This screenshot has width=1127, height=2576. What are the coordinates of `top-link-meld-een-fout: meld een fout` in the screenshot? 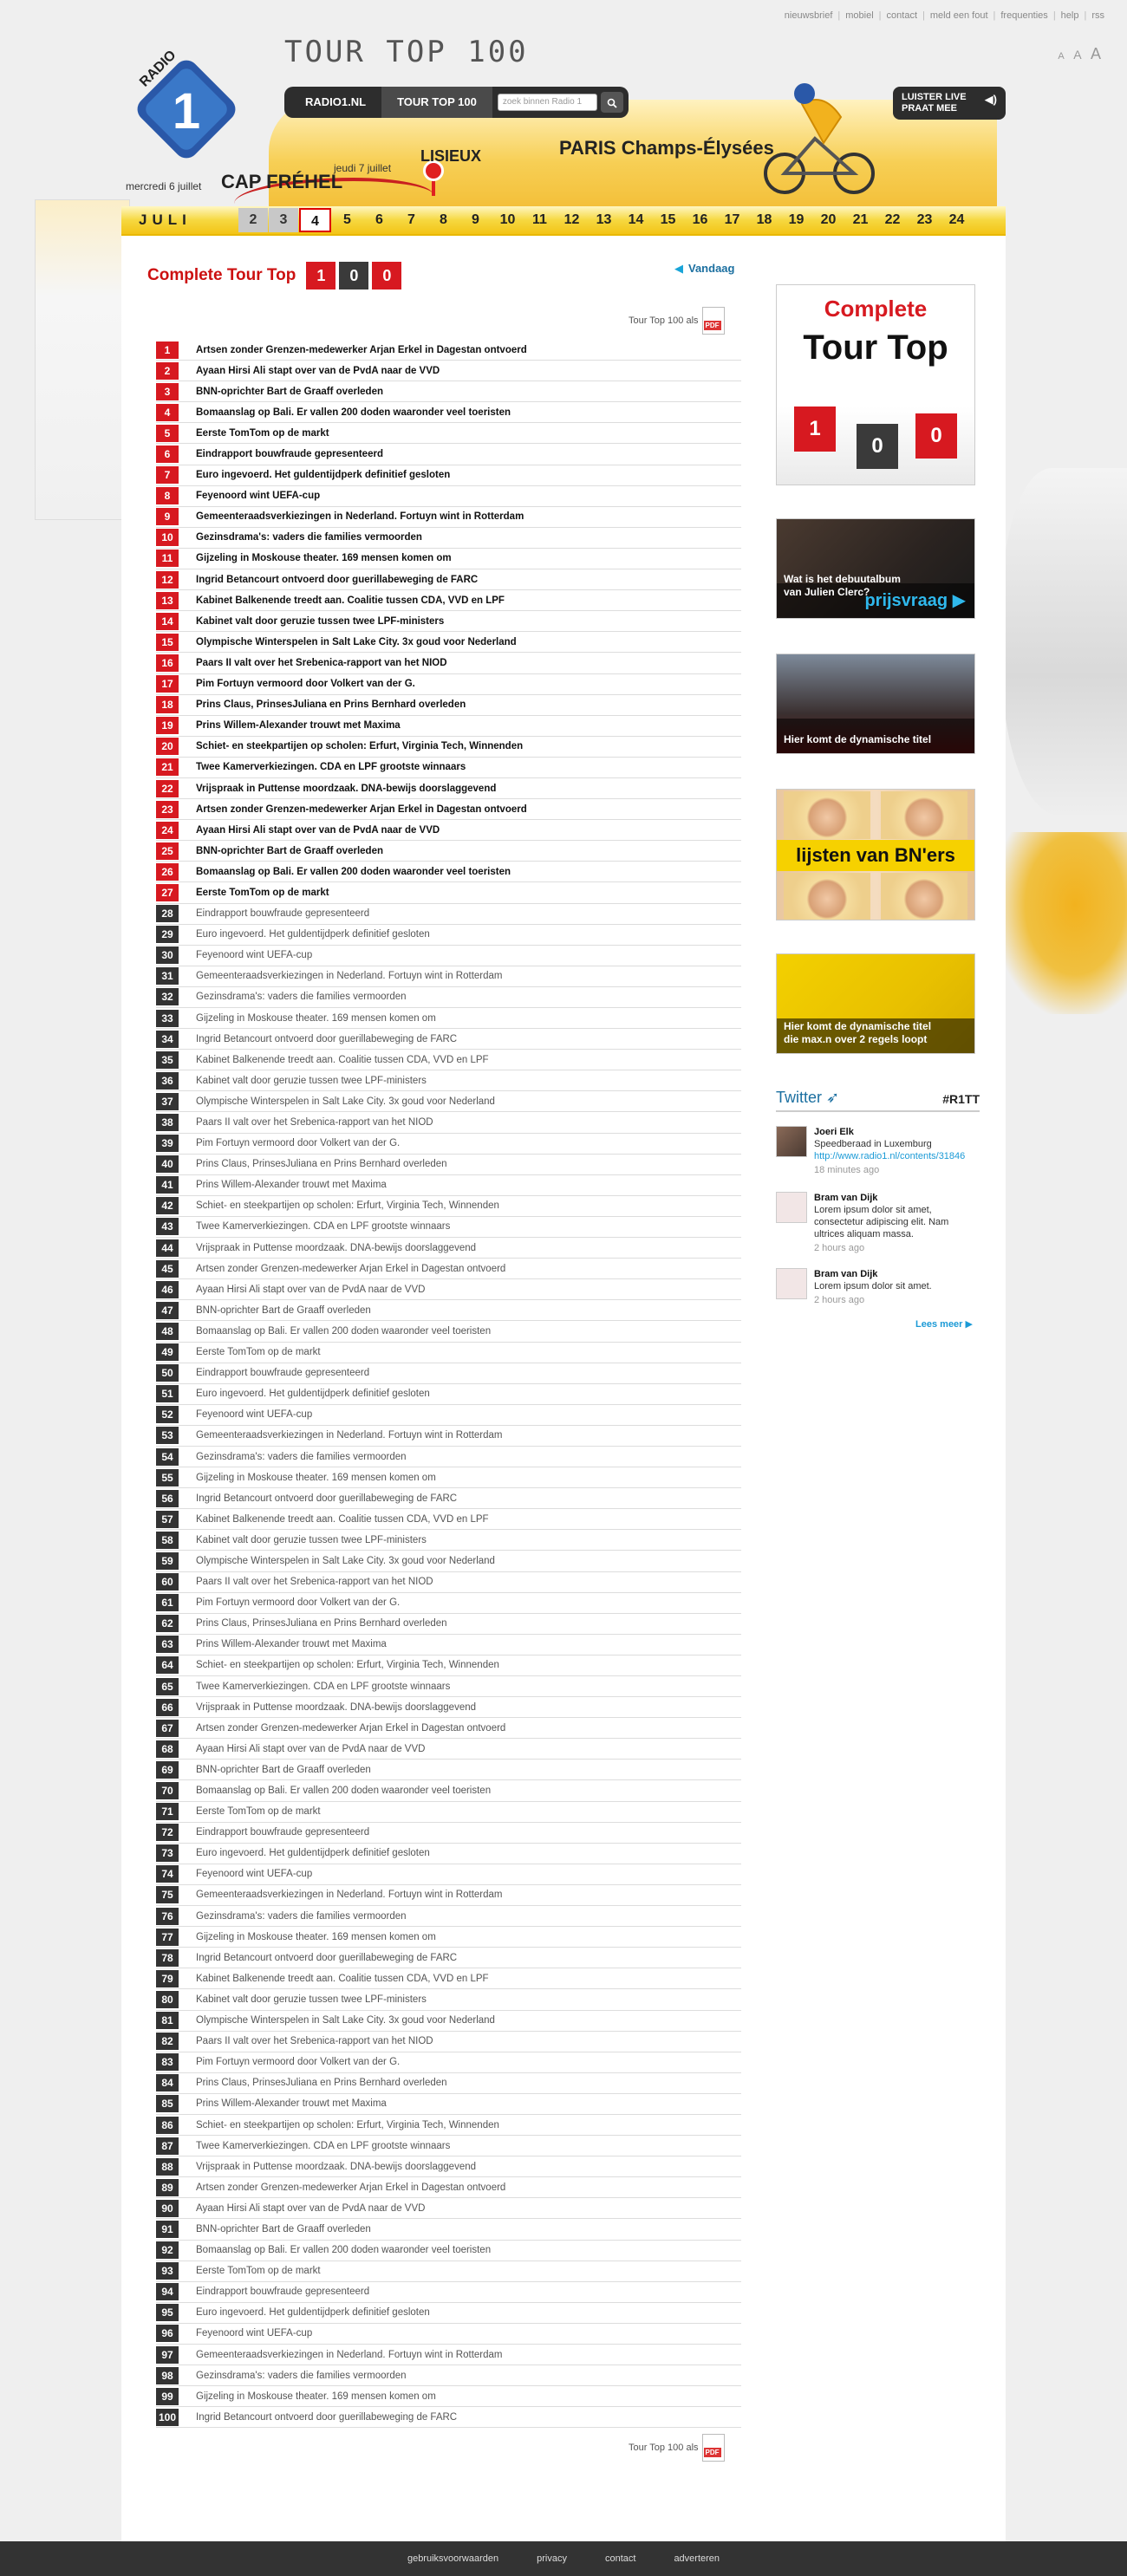 It's located at (959, 15).